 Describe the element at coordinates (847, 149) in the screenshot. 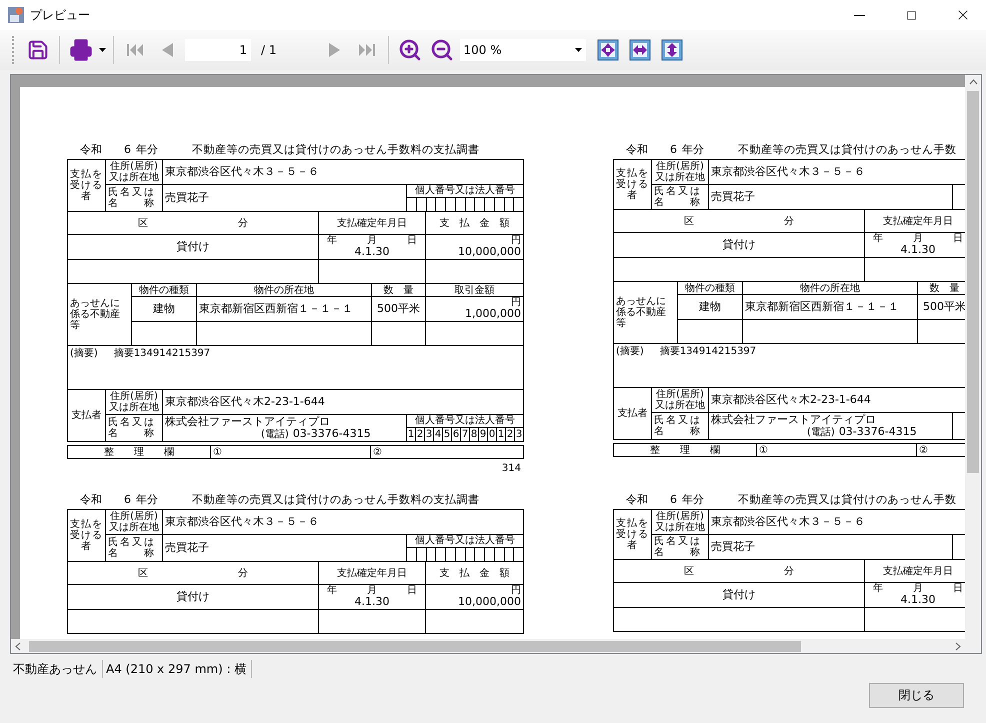

I see `form-title: 不動産等の売買又は貸付けのあっせん手数` at that location.